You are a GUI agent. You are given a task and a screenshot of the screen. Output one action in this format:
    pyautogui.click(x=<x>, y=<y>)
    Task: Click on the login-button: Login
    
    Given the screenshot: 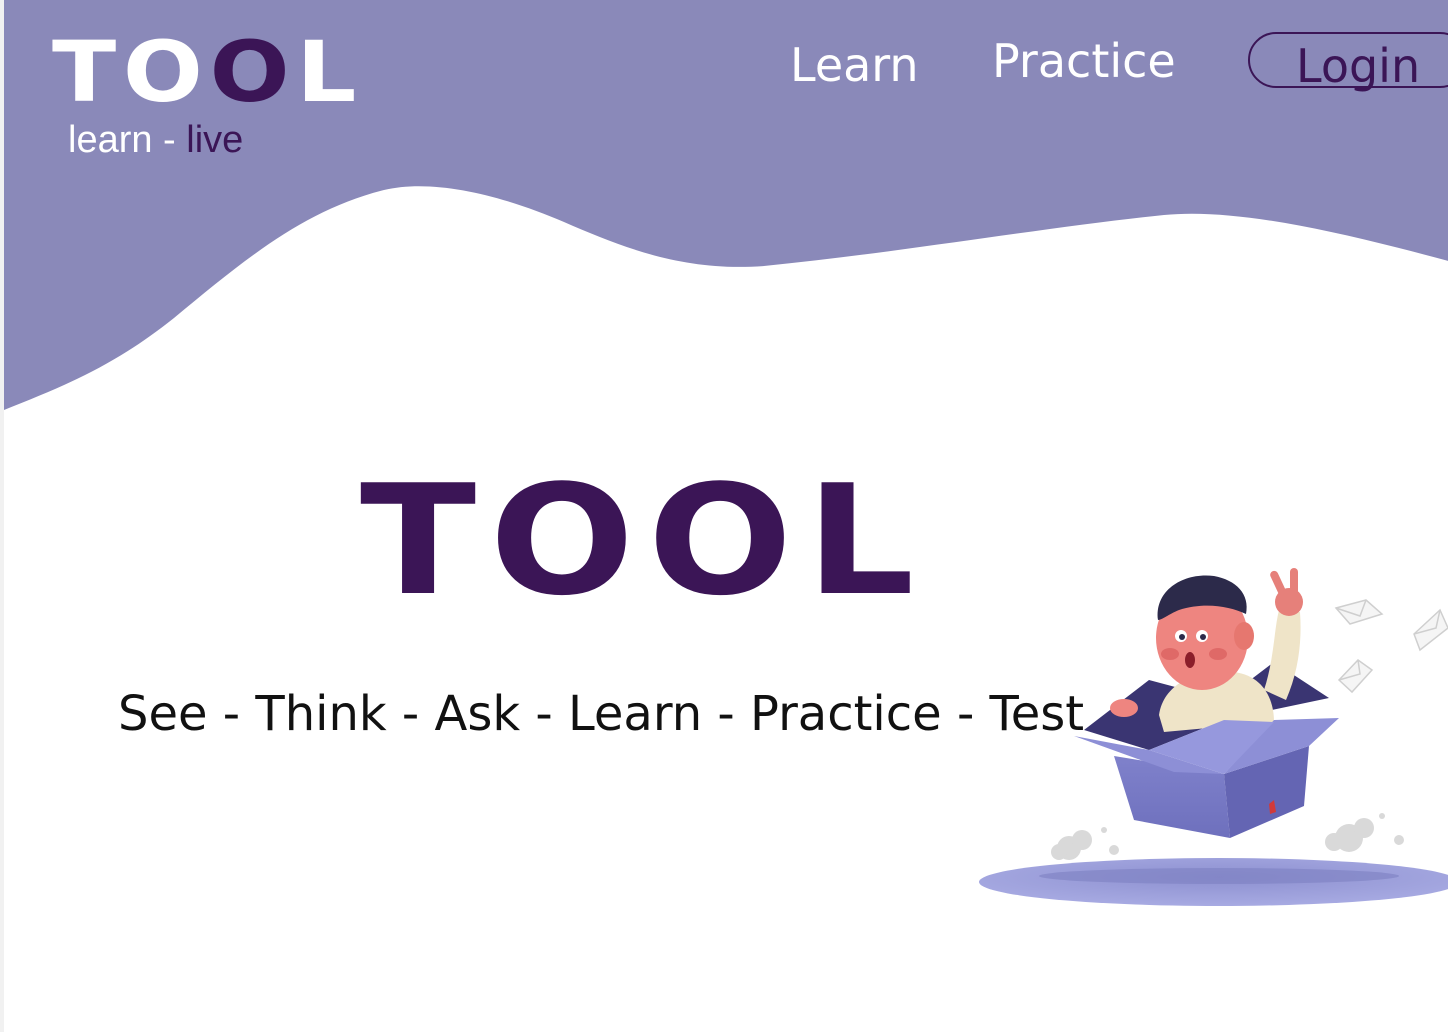 What is the action you would take?
    pyautogui.click(x=1348, y=62)
    